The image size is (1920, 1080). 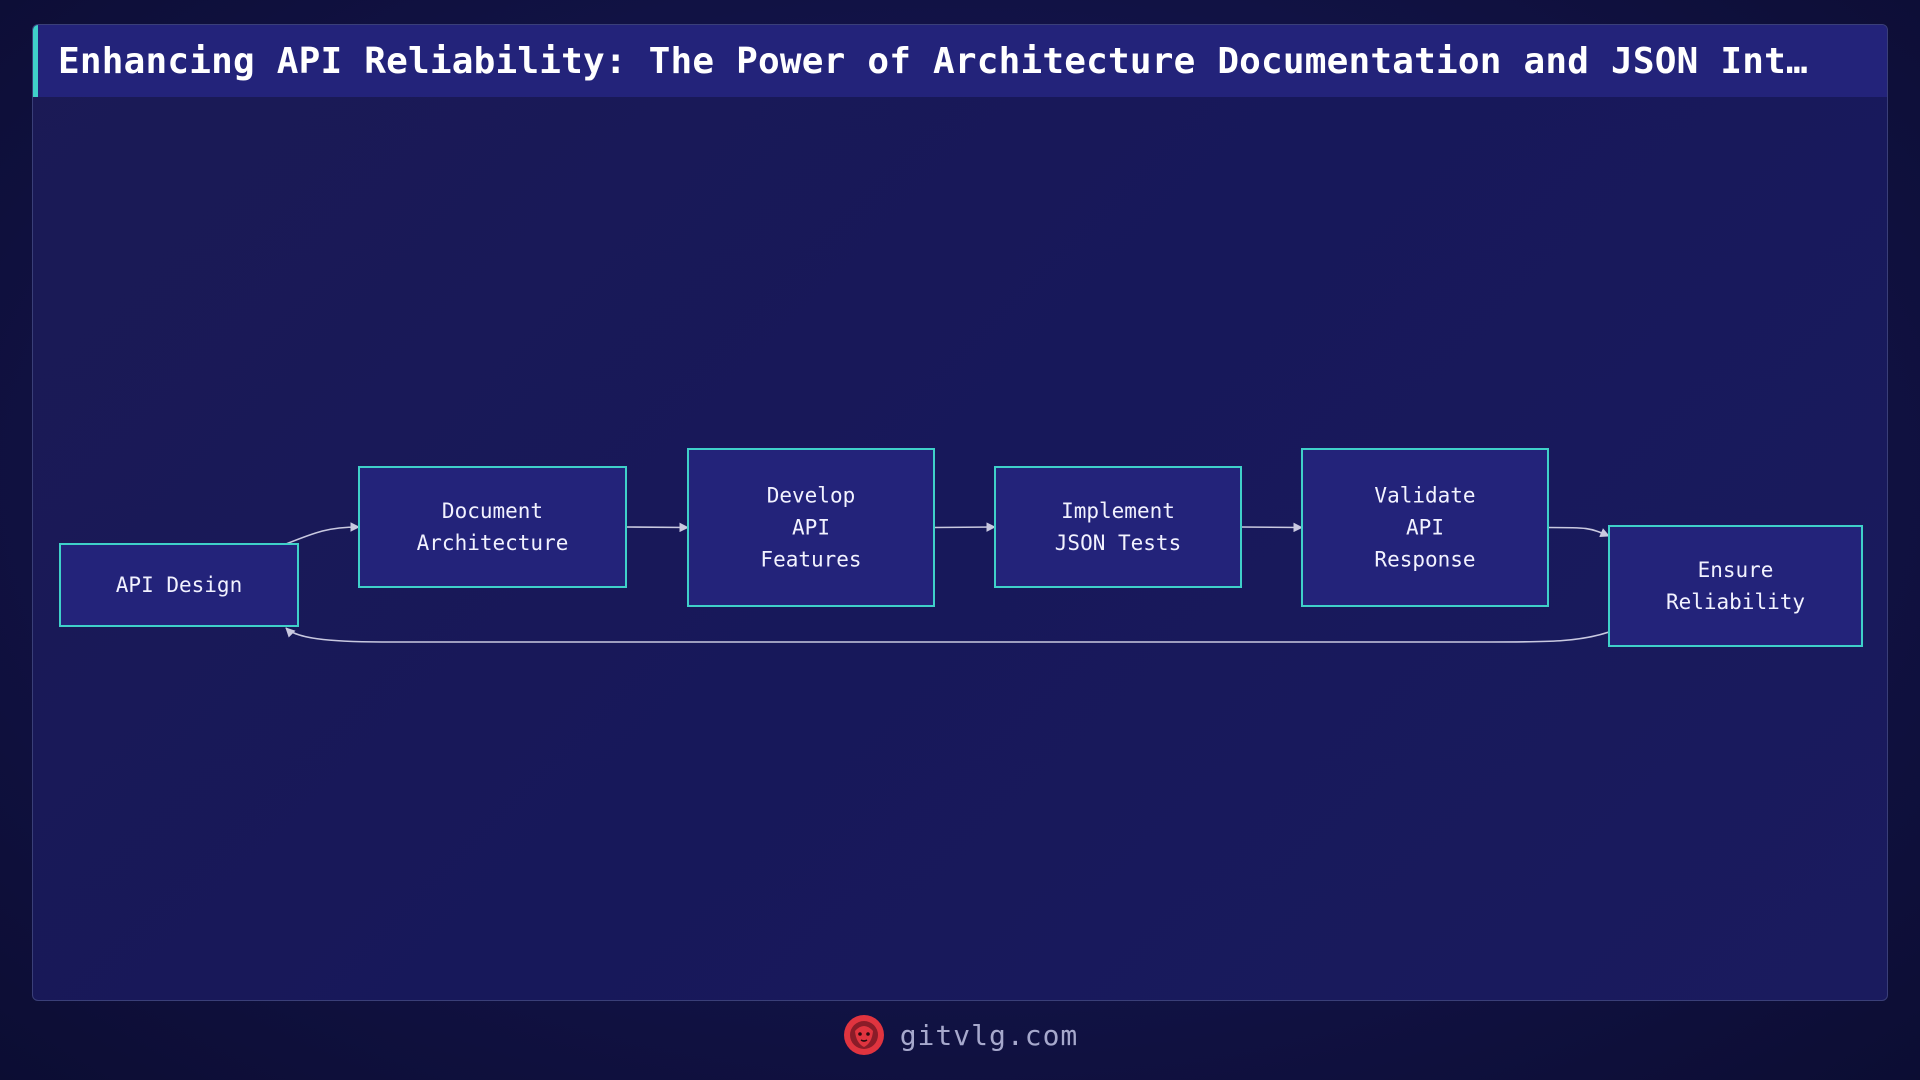 I want to click on node-label: API Design, so click(x=179, y=585).